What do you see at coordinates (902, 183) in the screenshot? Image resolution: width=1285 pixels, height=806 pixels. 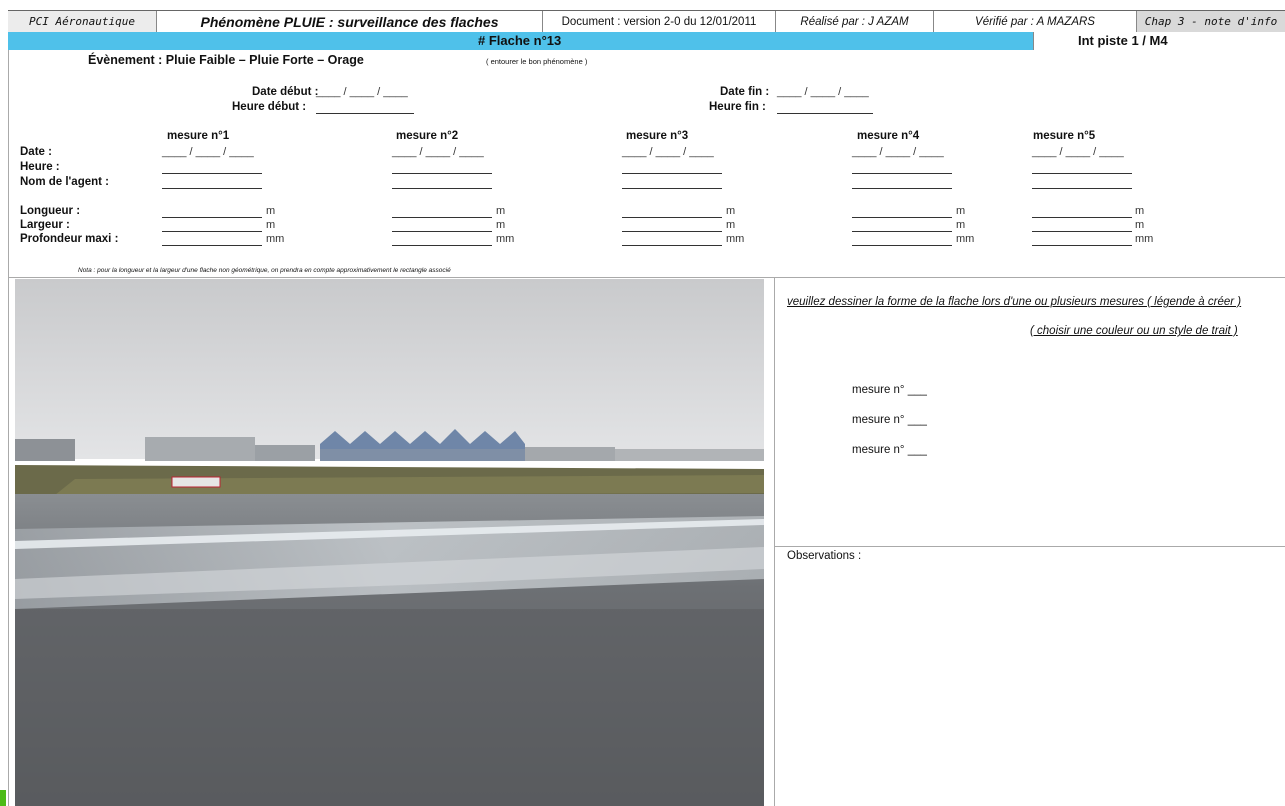 I see `m4-agent-field` at bounding box center [902, 183].